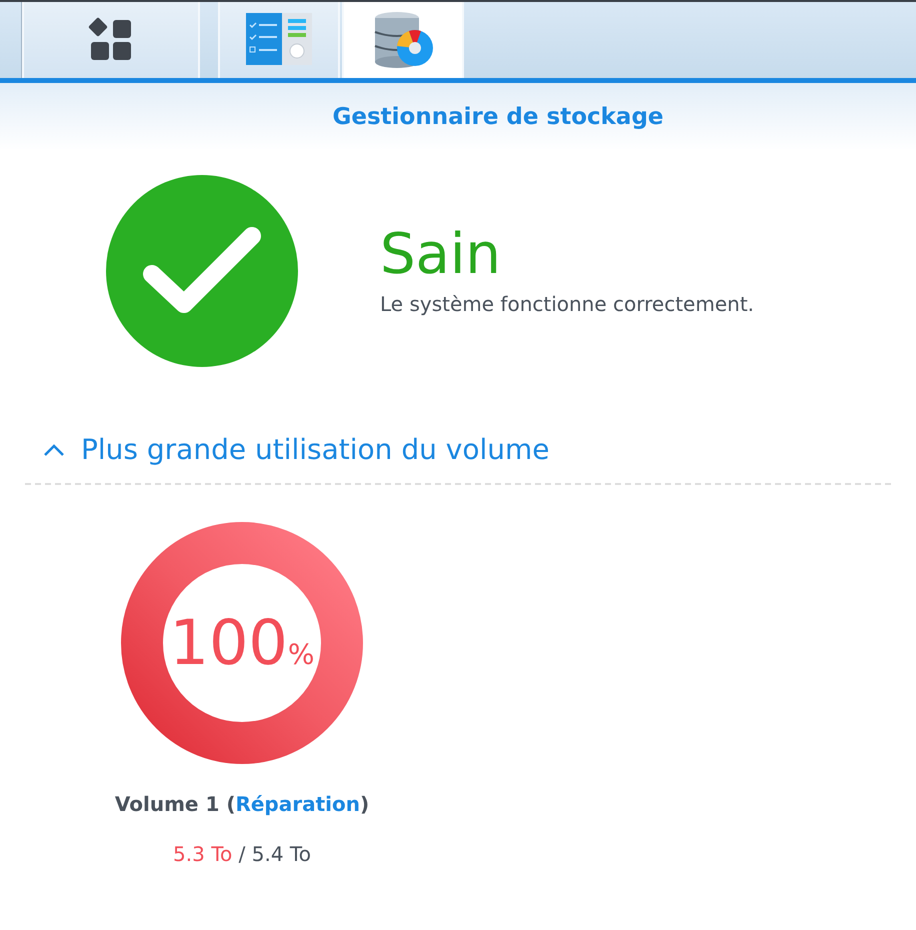 This screenshot has width=916, height=930. What do you see at coordinates (567, 304) in the screenshot?
I see `health-message: Le système fonctionne correctement.` at bounding box center [567, 304].